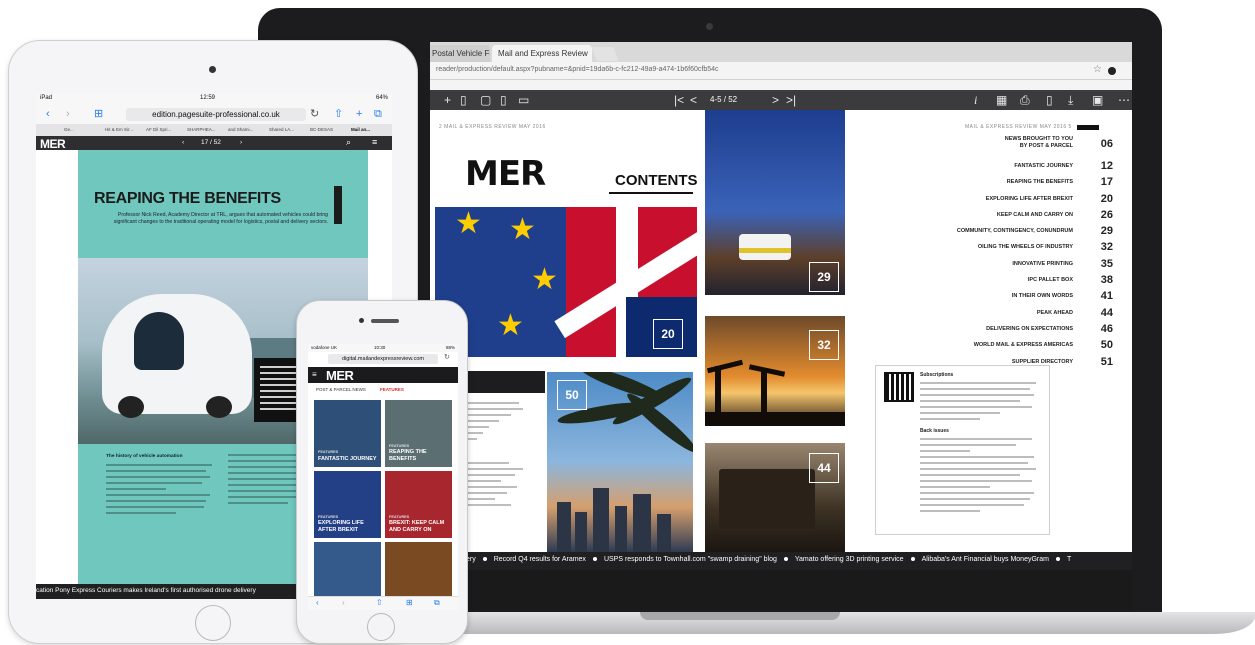  What do you see at coordinates (990, 201) in the screenshot?
I see `toc-row: EXPLORING LIFE AFTER BREXIT 20` at bounding box center [990, 201].